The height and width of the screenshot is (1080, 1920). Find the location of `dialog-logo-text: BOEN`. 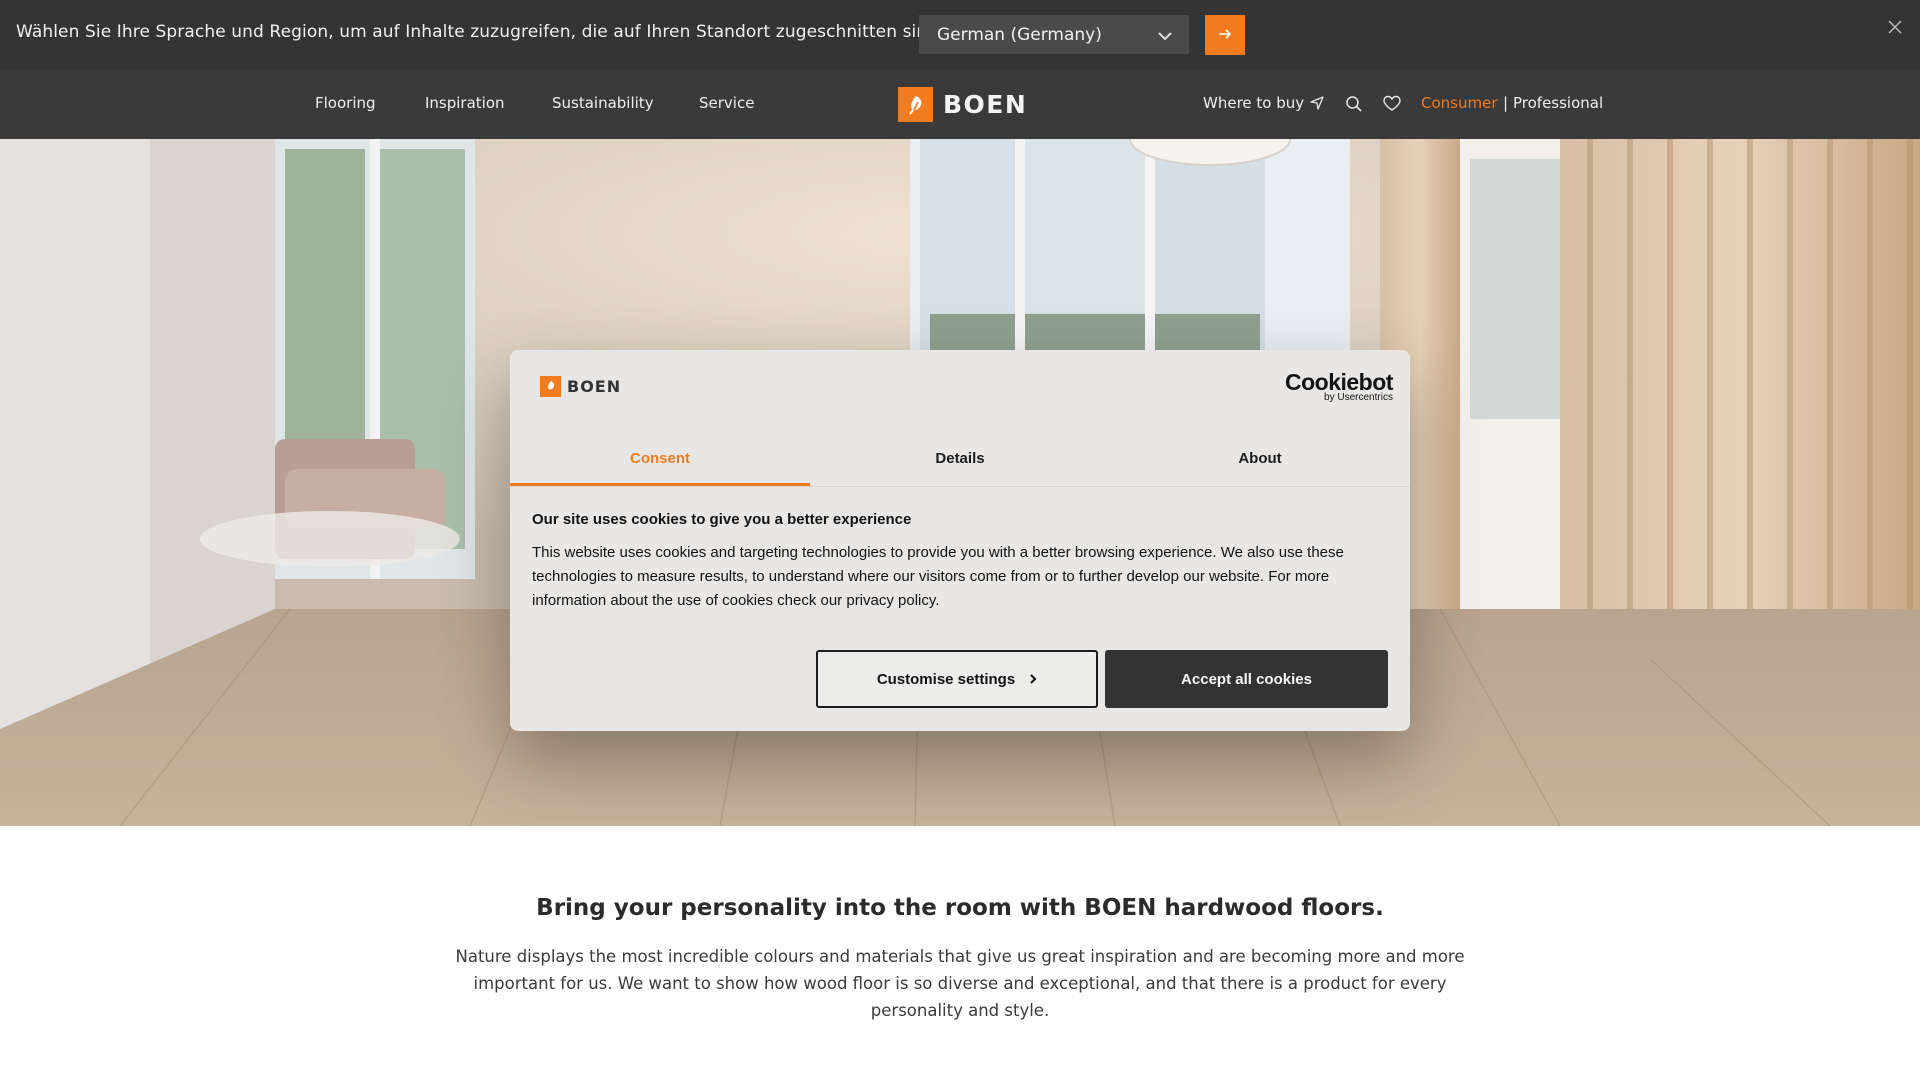

dialog-logo-text: BOEN is located at coordinates (594, 386).